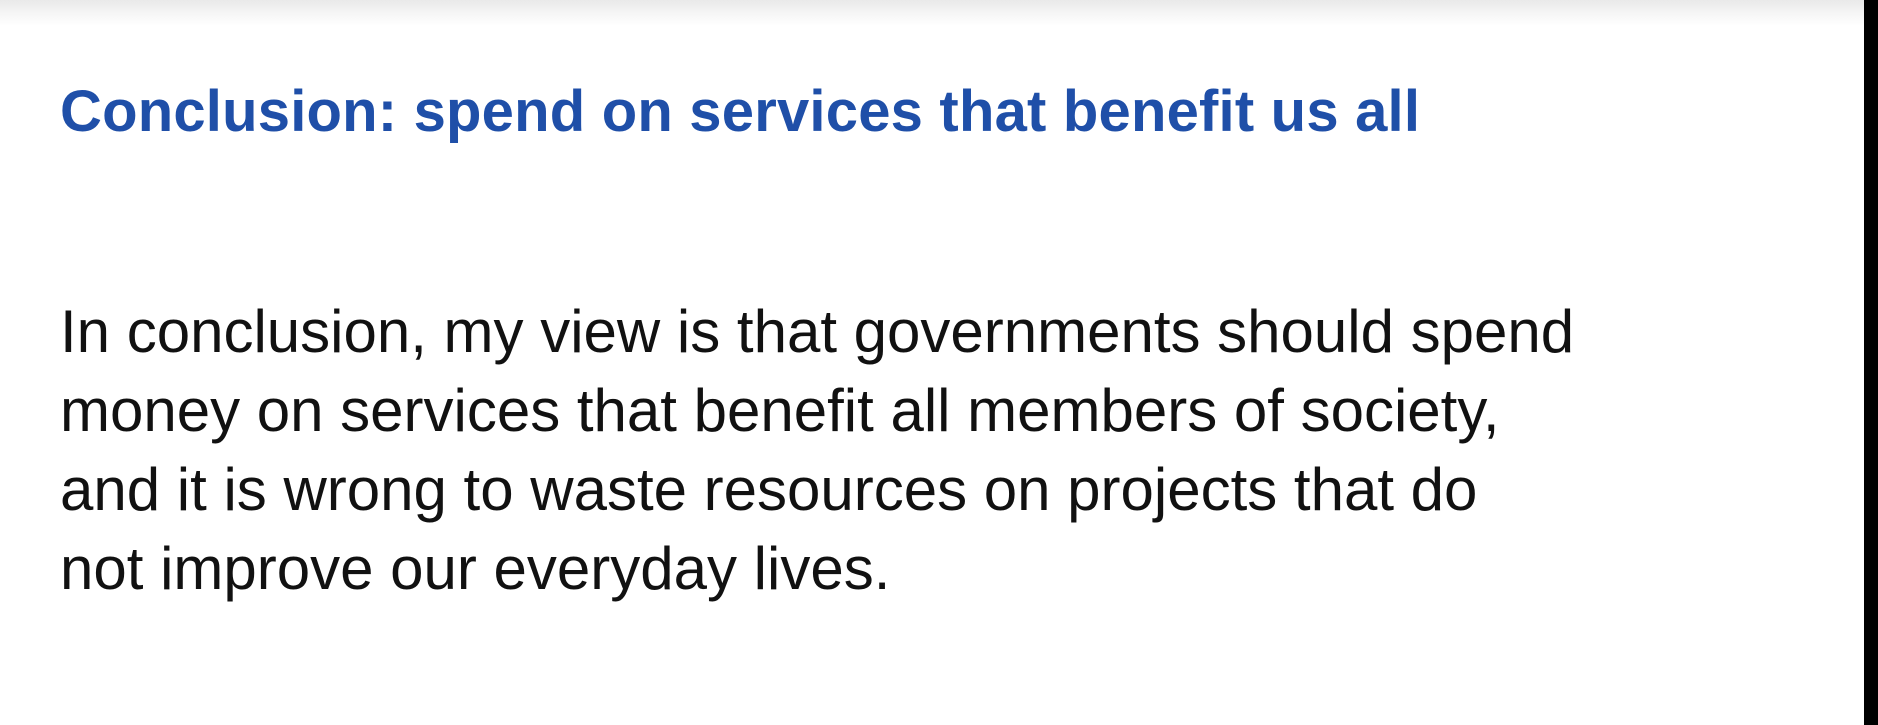 Image resolution: width=1878 pixels, height=725 pixels. Describe the element at coordinates (1871, 362) in the screenshot. I see `window-edge` at that location.